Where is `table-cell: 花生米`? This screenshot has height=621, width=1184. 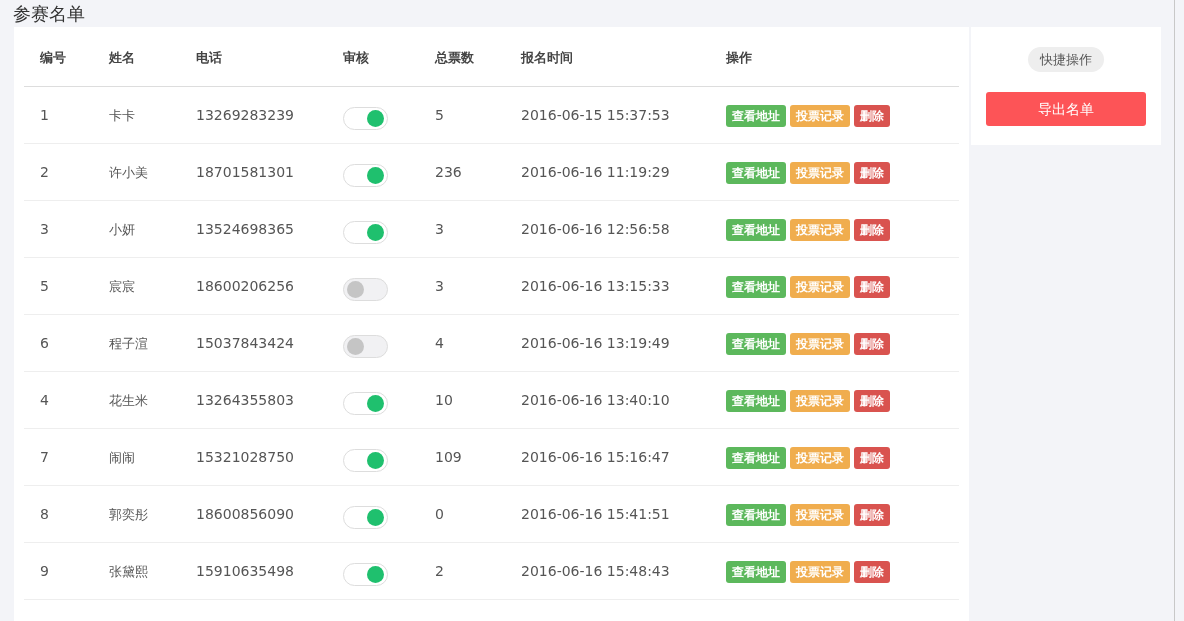
table-cell: 花生米 is located at coordinates (128, 400).